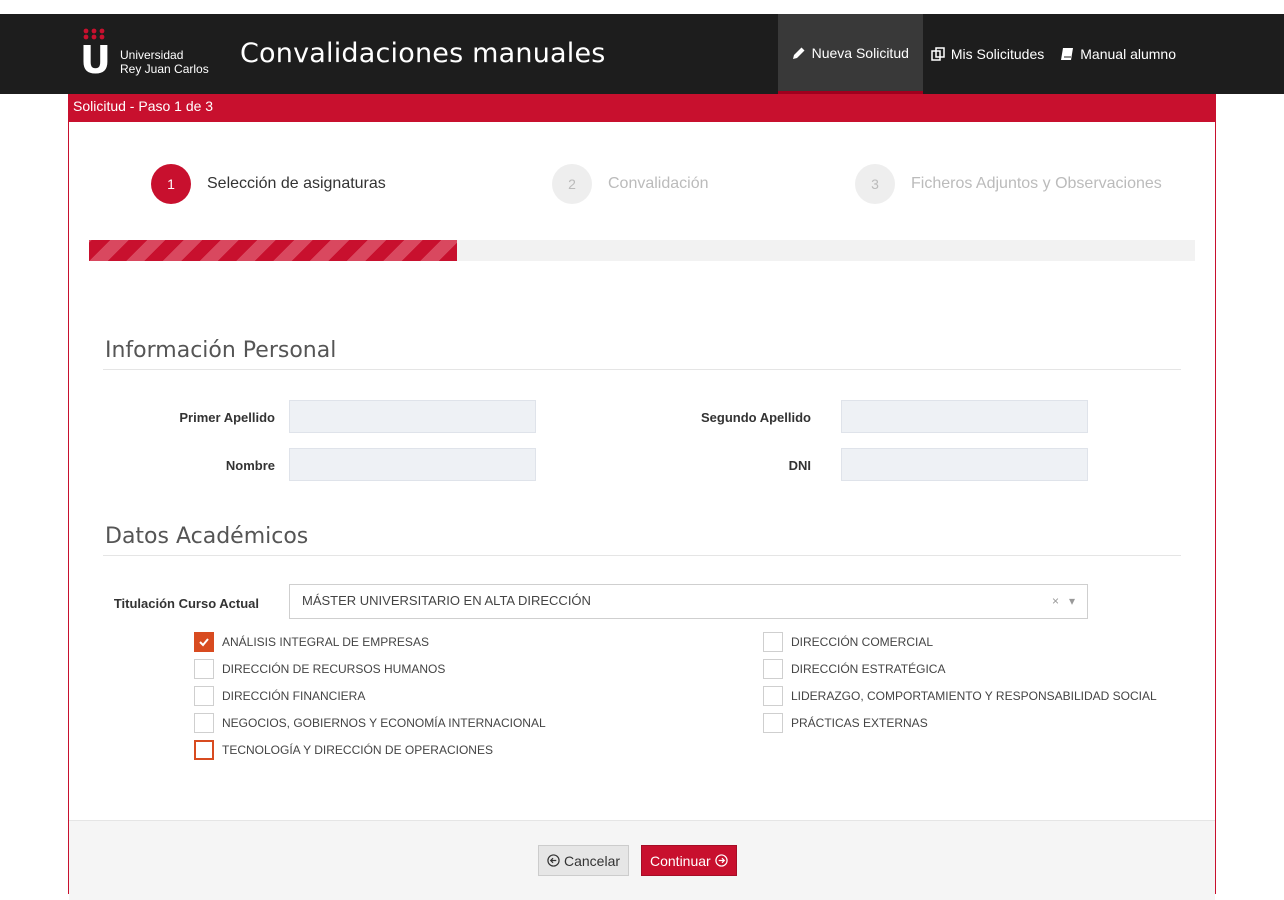 This screenshot has height=900, width=1284. I want to click on panel-header: Solicitud - Paso 1 de 3, so click(642, 108).